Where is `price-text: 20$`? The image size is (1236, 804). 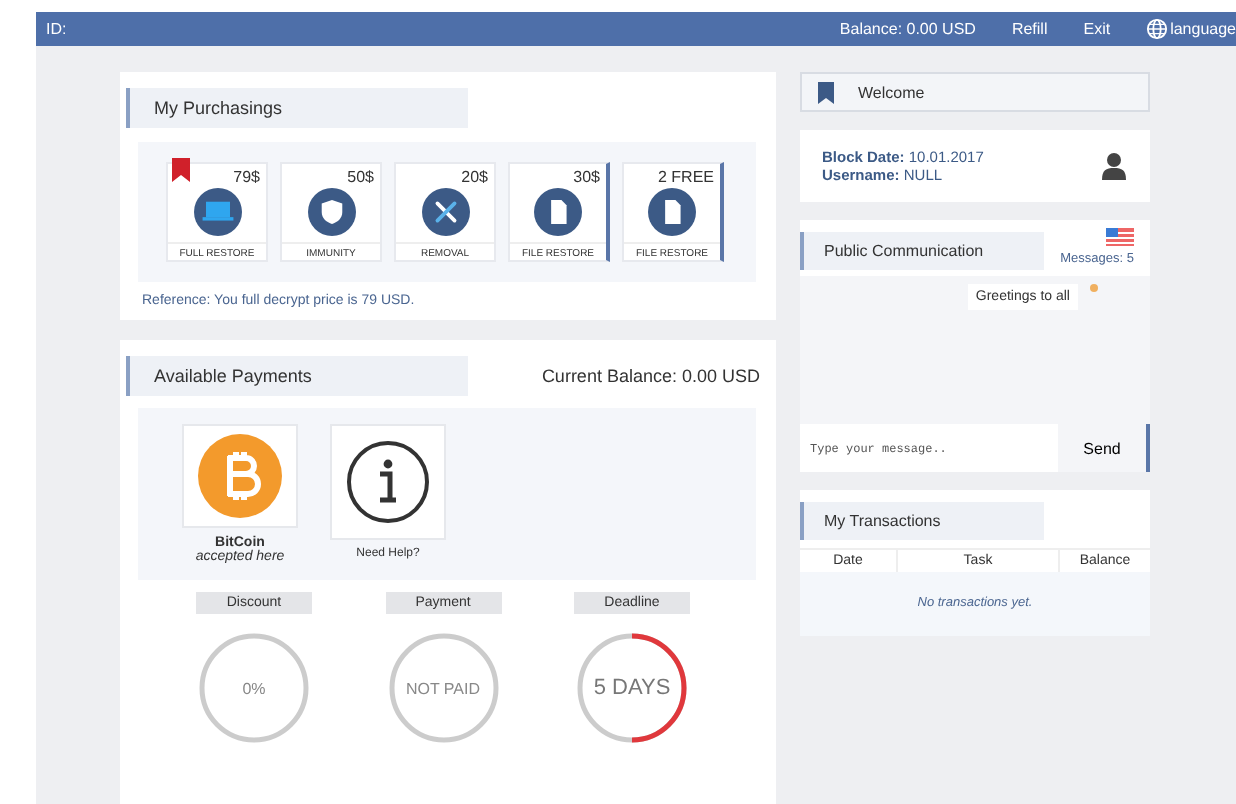 price-text: 20$ is located at coordinates (475, 176).